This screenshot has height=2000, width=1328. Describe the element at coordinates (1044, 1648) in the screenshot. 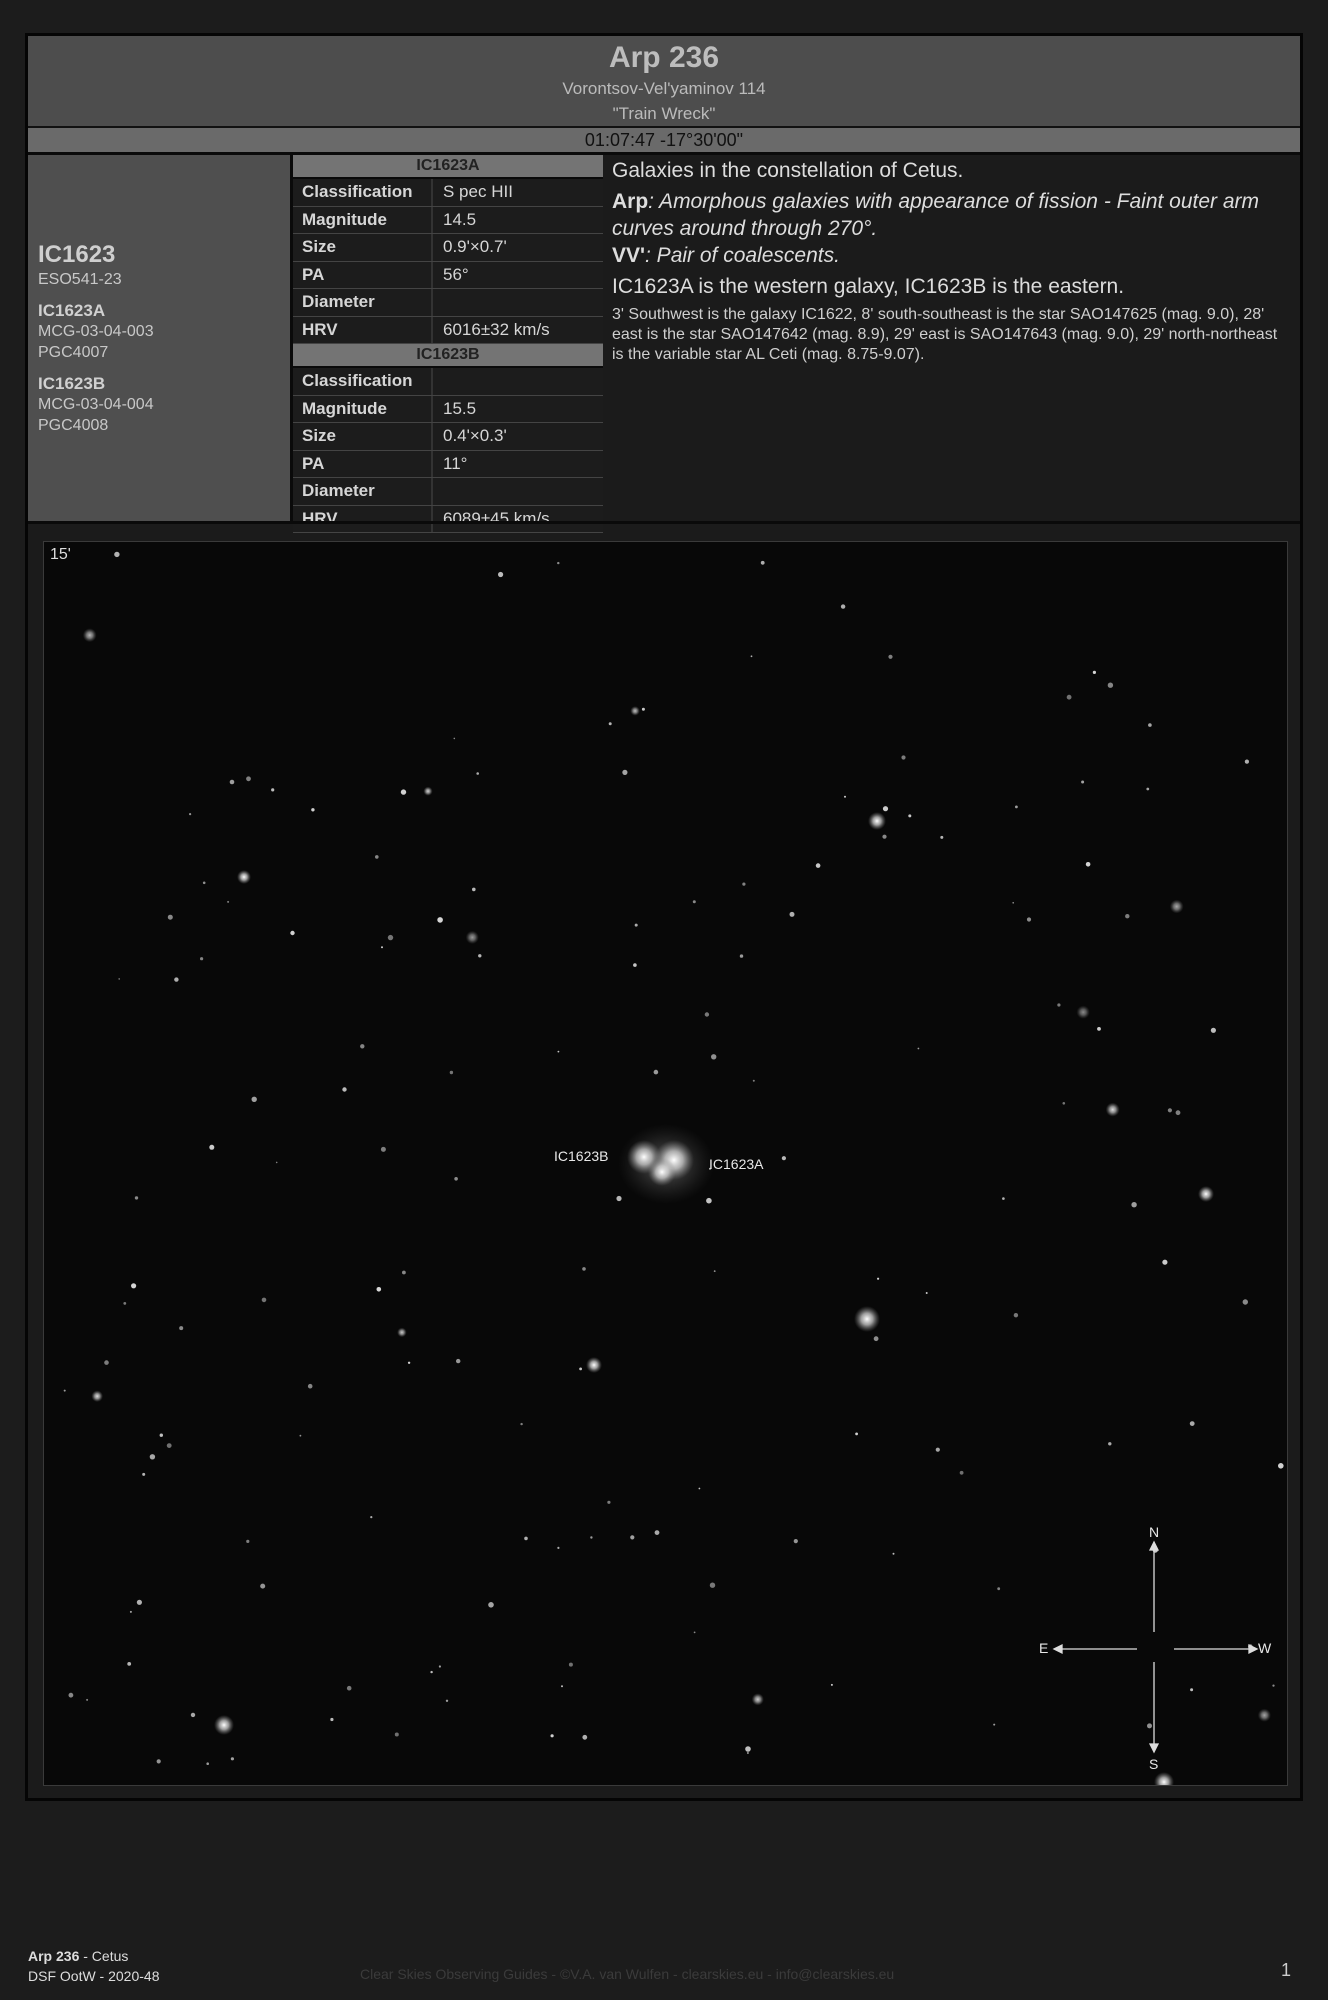

I see `compass-east: E` at that location.